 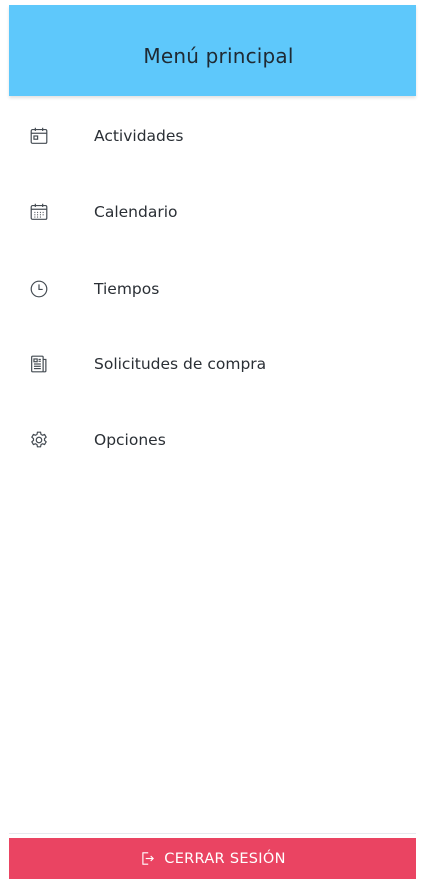 I want to click on app-header: Menú principal, so click(x=212, y=50).